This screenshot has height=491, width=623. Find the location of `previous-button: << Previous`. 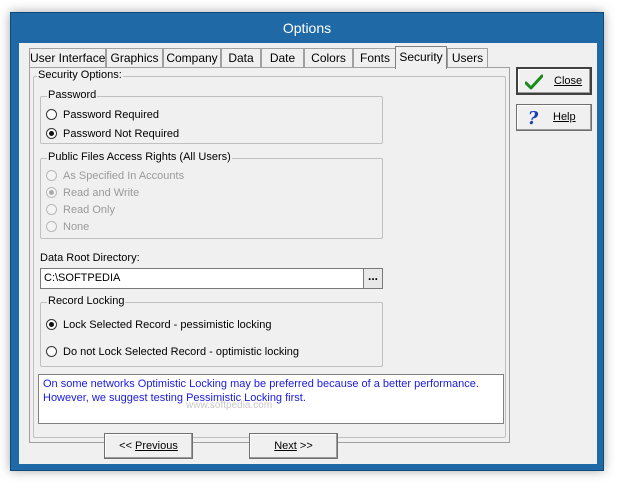

previous-button: << Previous is located at coordinates (148, 446).